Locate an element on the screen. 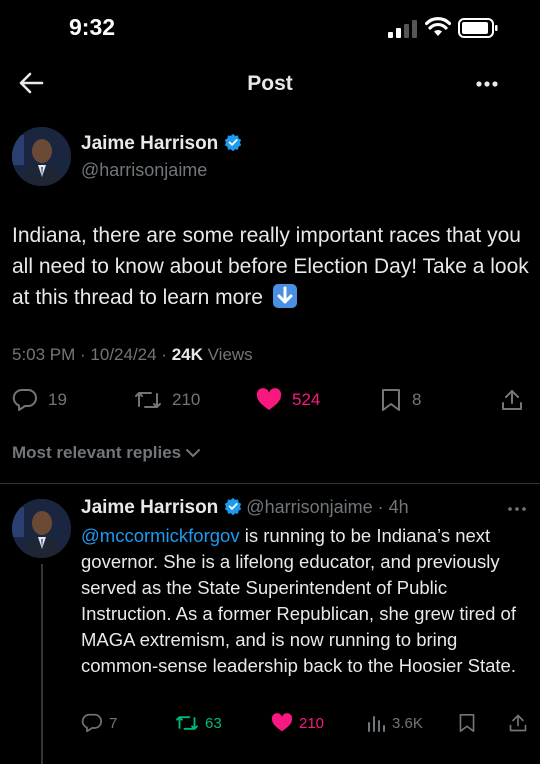  author-name-text: Jaime Harrison is located at coordinates (150, 143).